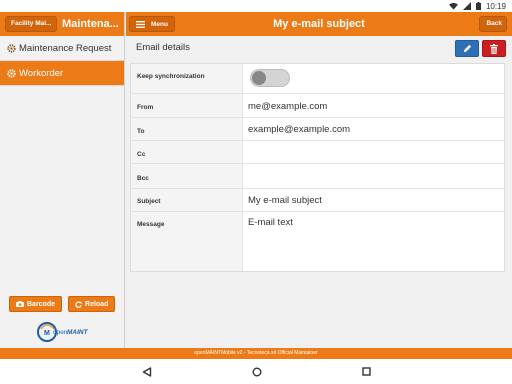  I want to click on delete-button, so click(494, 48).